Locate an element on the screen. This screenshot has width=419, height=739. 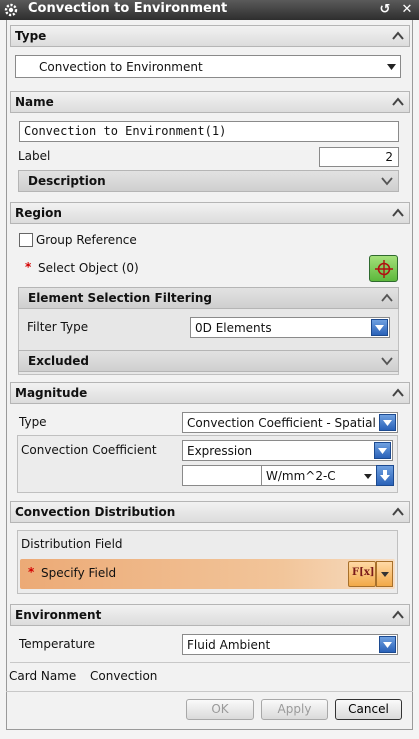
magnitude-type-arrow is located at coordinates (387, 422).